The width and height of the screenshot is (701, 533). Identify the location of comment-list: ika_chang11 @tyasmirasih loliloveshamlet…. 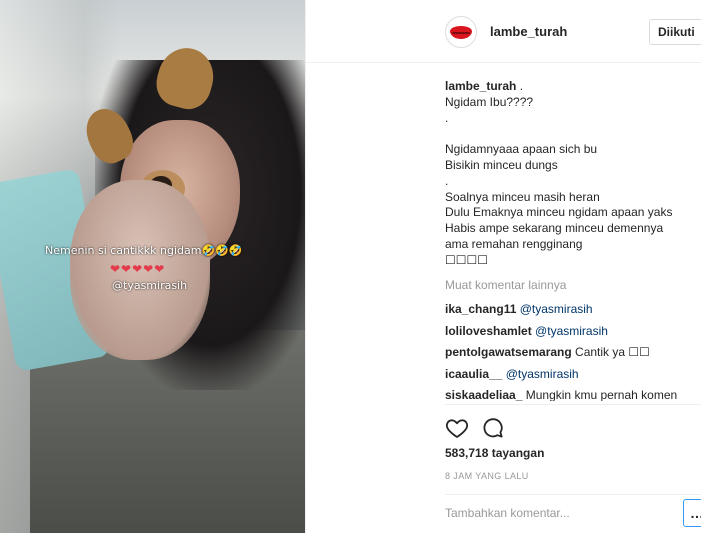
(573, 351).